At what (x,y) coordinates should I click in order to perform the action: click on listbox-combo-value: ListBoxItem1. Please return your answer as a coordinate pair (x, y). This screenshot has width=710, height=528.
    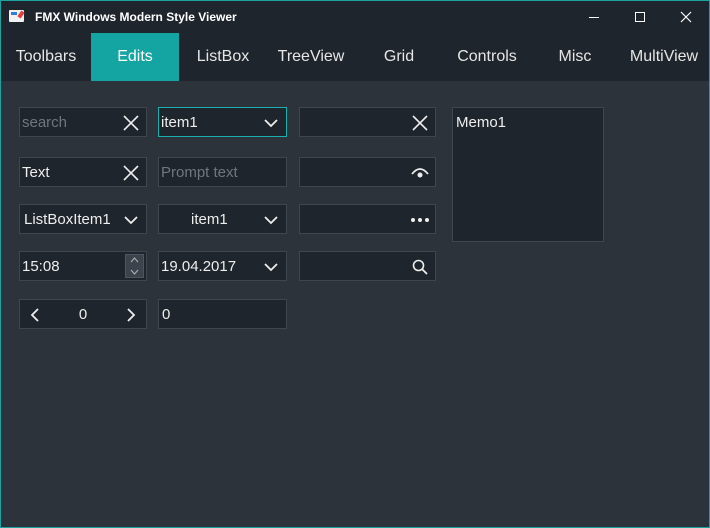
    Looking at the image, I should click on (67, 219).